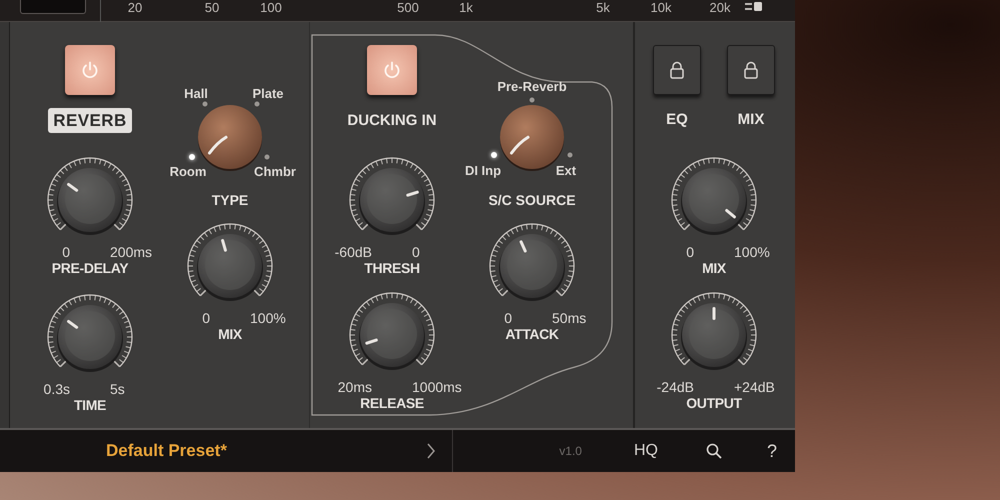 The height and width of the screenshot is (500, 1000). I want to click on scale-max-label: +24dB, so click(754, 387).